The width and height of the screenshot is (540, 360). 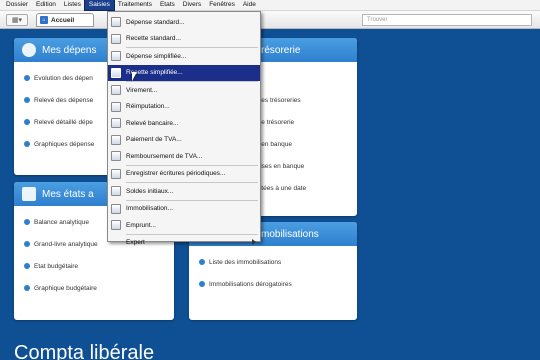 I want to click on receipt-simple-icon, so click(x=116, y=72).